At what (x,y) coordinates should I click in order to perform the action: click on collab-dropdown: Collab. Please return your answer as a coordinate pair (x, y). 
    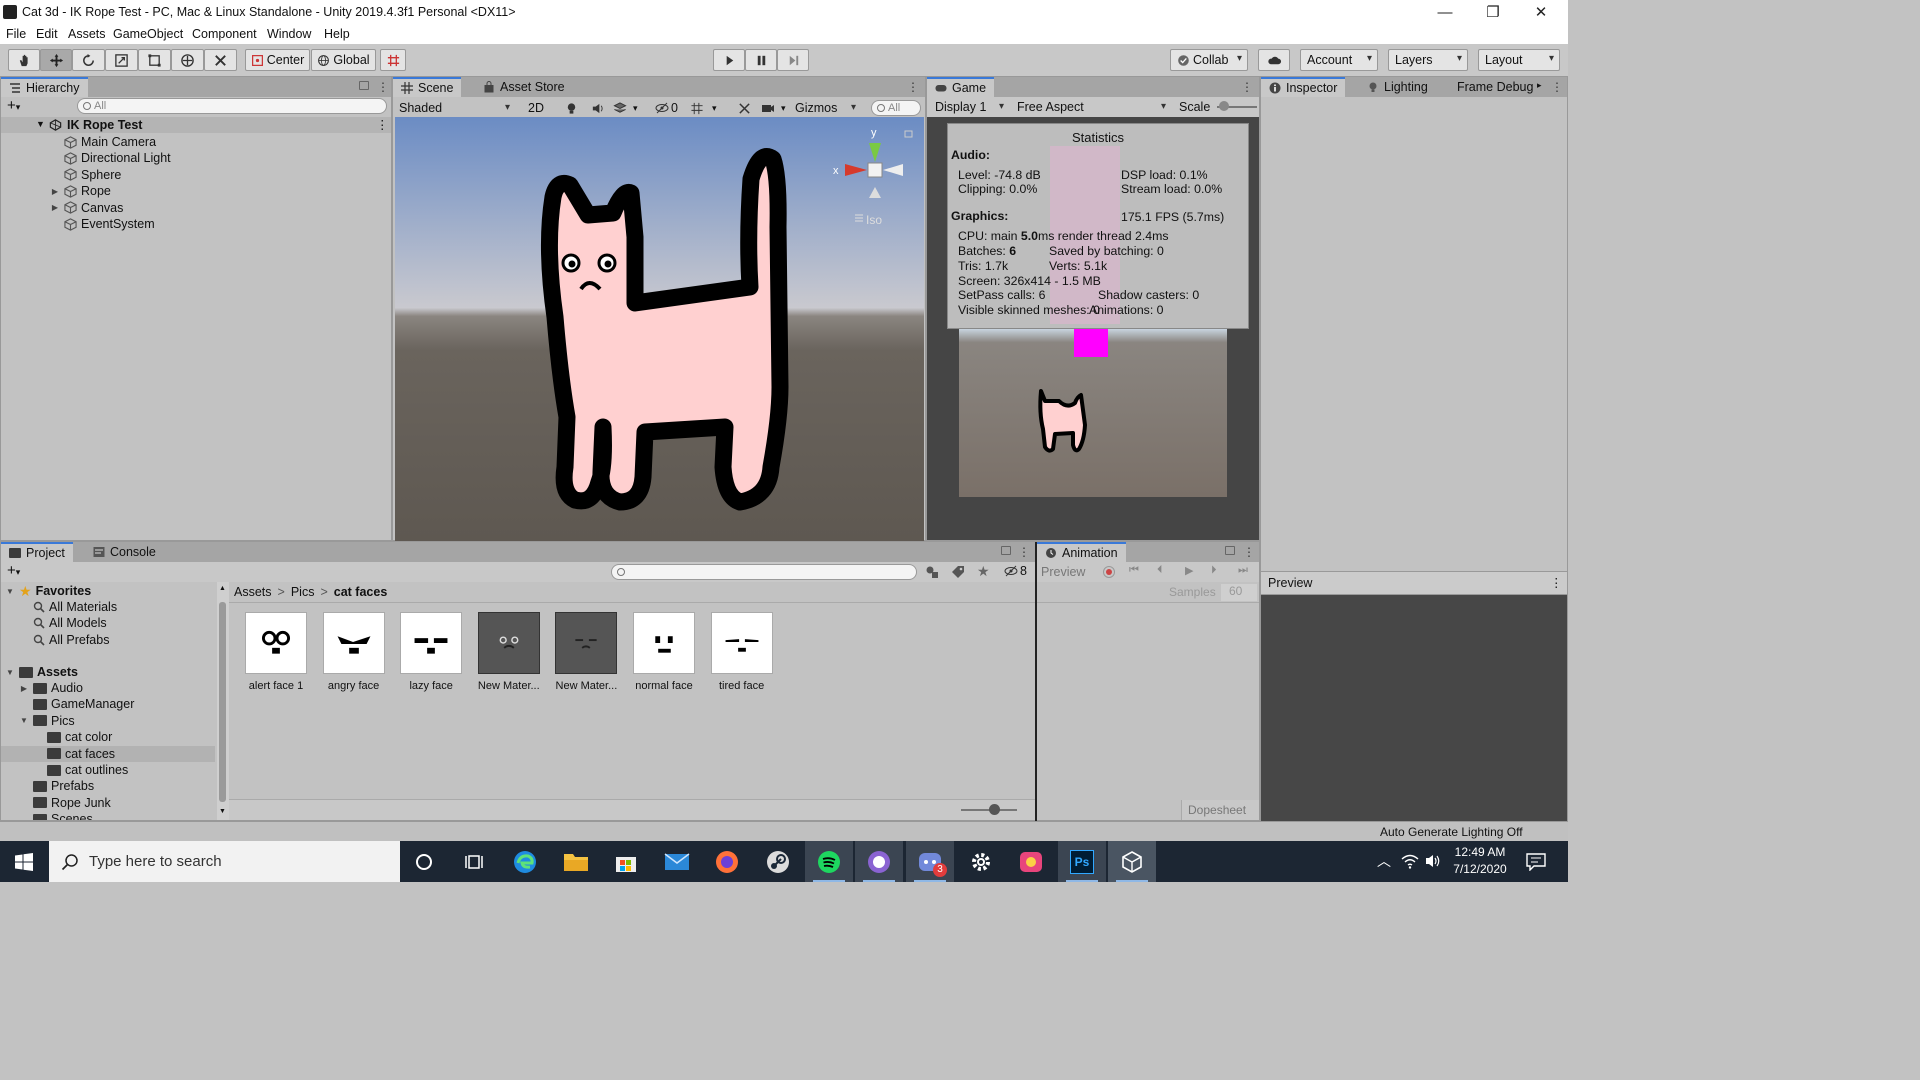
    Looking at the image, I should click on (1209, 60).